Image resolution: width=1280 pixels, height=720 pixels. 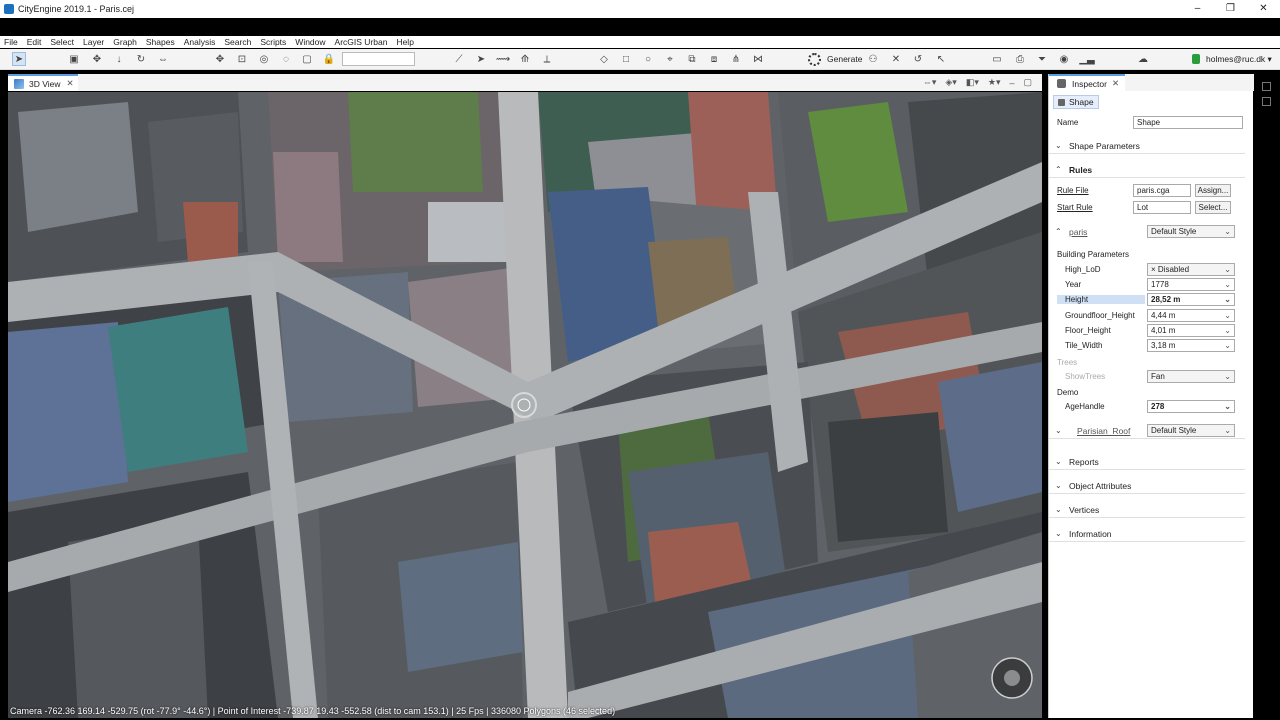 I want to click on menu-window-item: Window, so click(x=310, y=42).